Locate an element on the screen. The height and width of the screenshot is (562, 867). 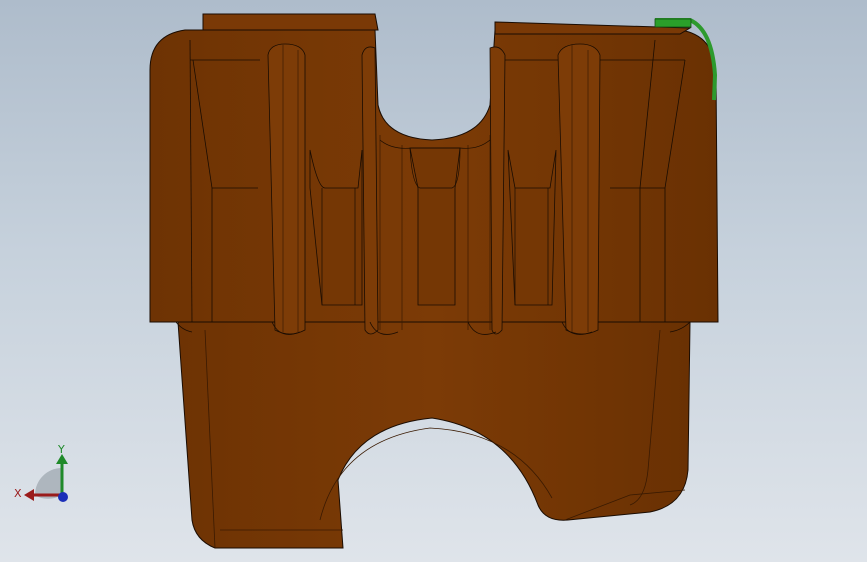
y-axis-label: Y is located at coordinates (61, 449).